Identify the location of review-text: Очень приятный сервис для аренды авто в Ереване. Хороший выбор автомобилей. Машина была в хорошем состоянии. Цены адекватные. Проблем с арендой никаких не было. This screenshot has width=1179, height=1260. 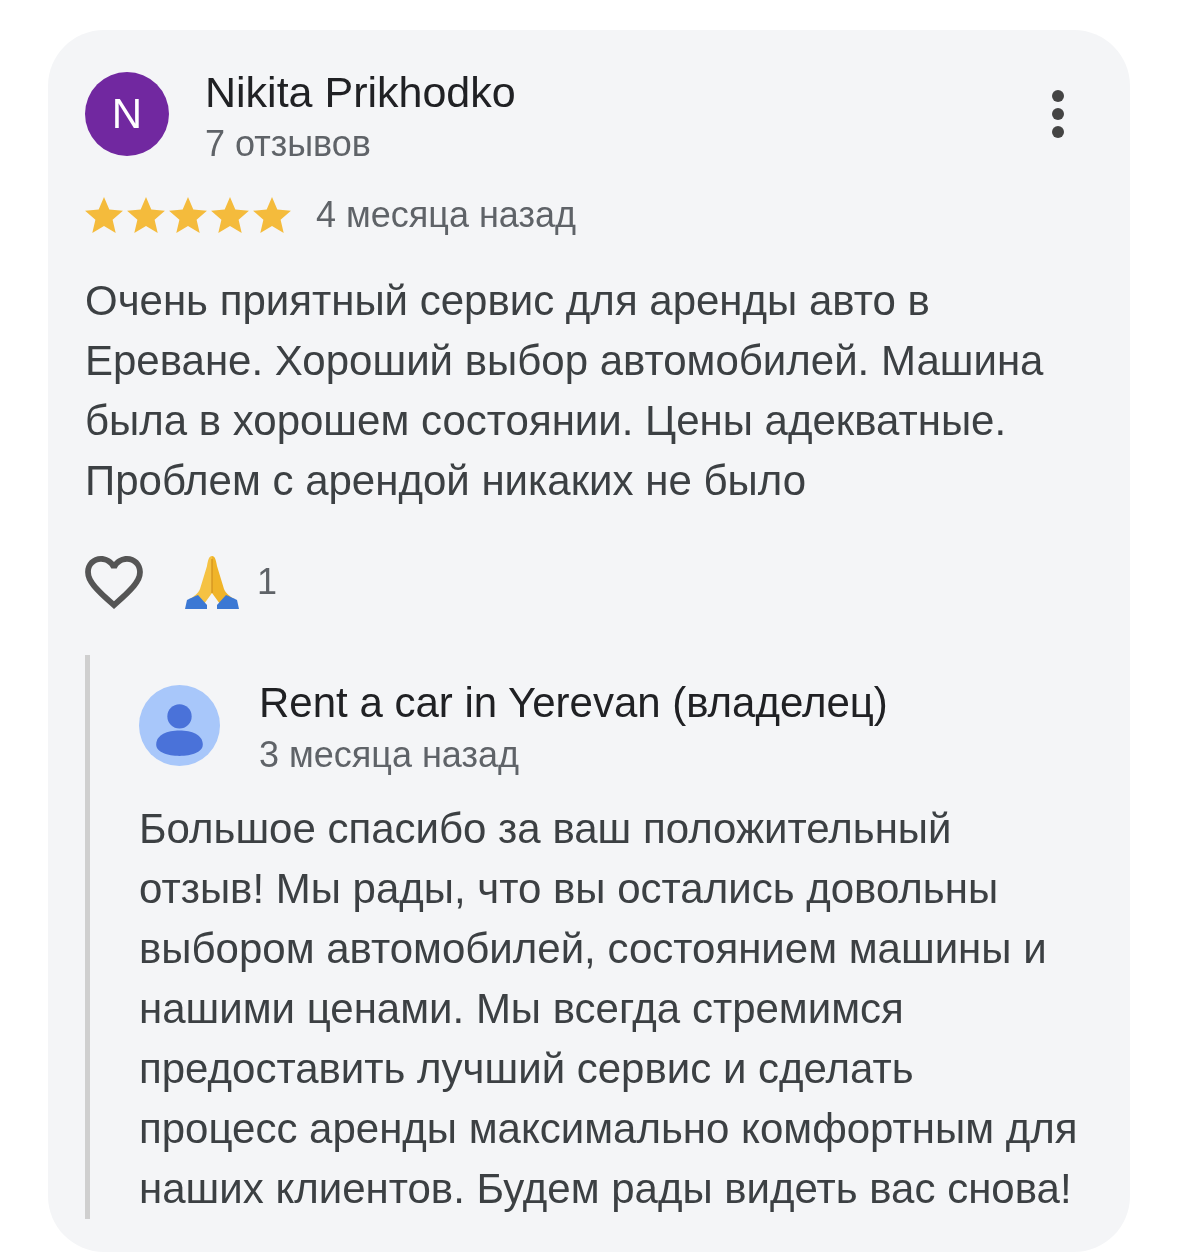
(565, 391).